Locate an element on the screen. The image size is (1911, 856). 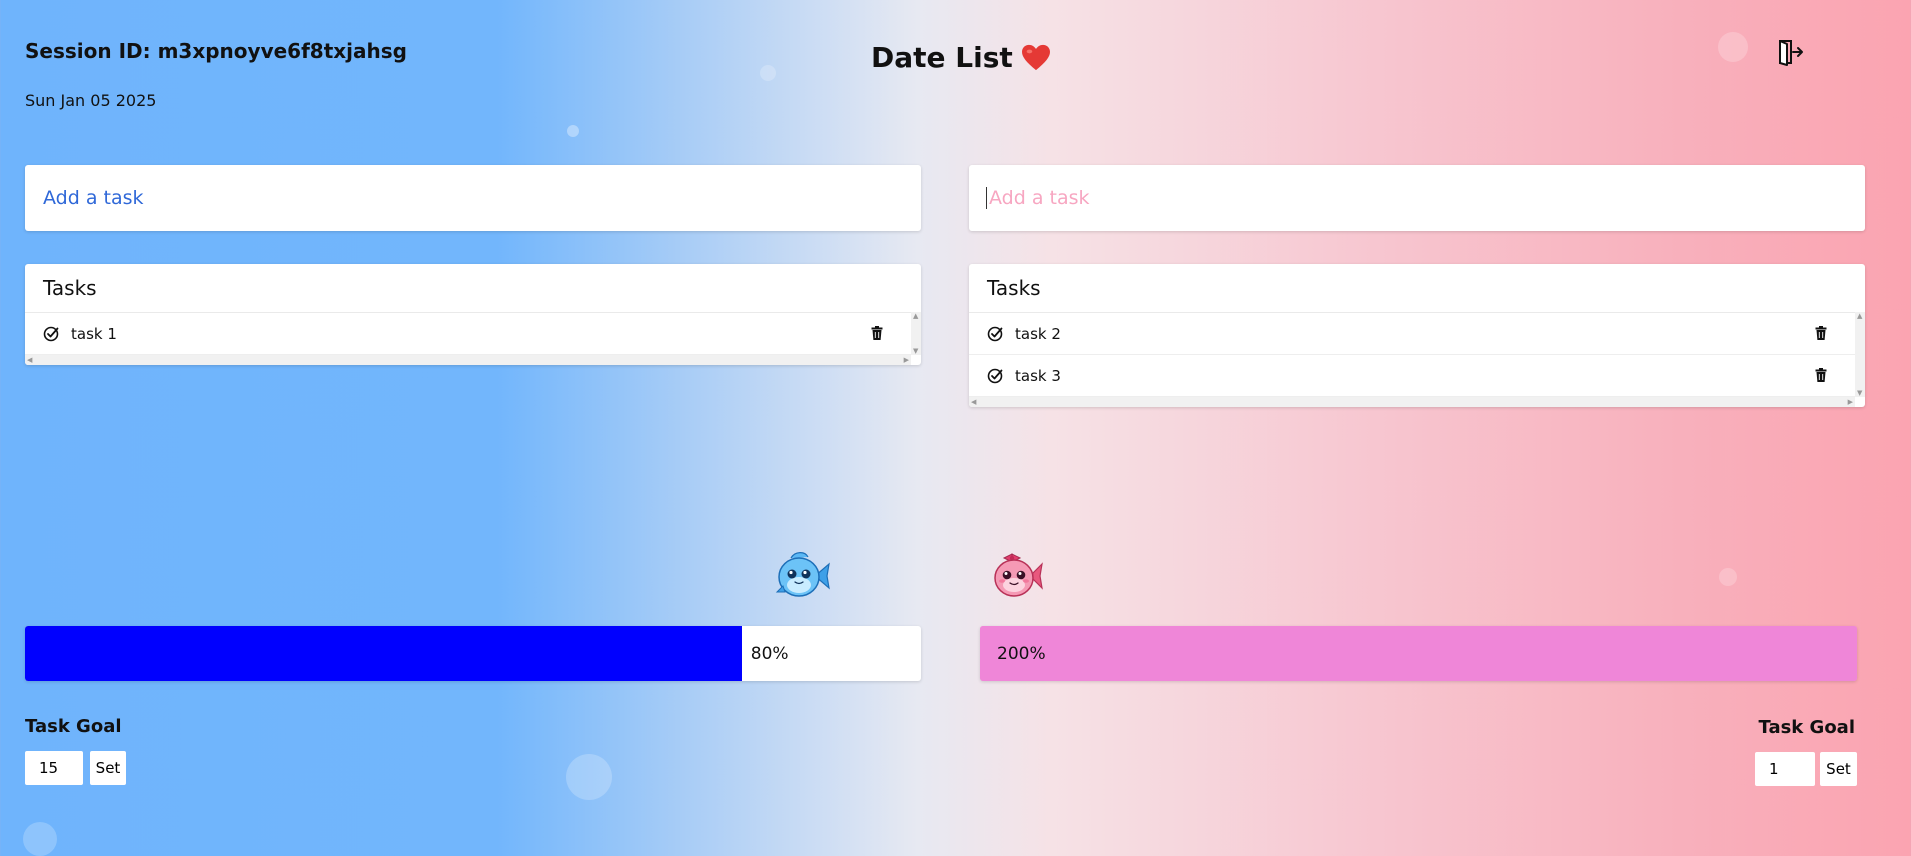
left-tasks-panel: Tasks task 1 ▲ ▼ ◀ ▶ is located at coordinates (473, 314).